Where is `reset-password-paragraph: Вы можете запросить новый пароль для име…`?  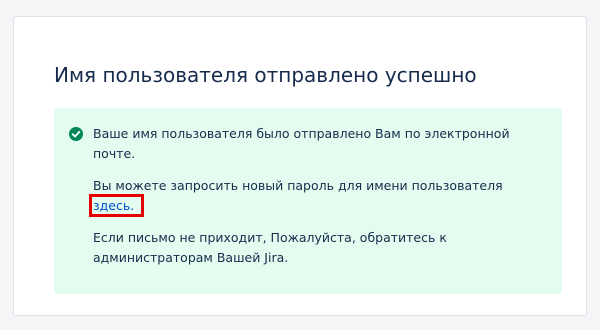 reset-password-paragraph: Вы можете запросить новый пароль для име… is located at coordinates (318, 196).